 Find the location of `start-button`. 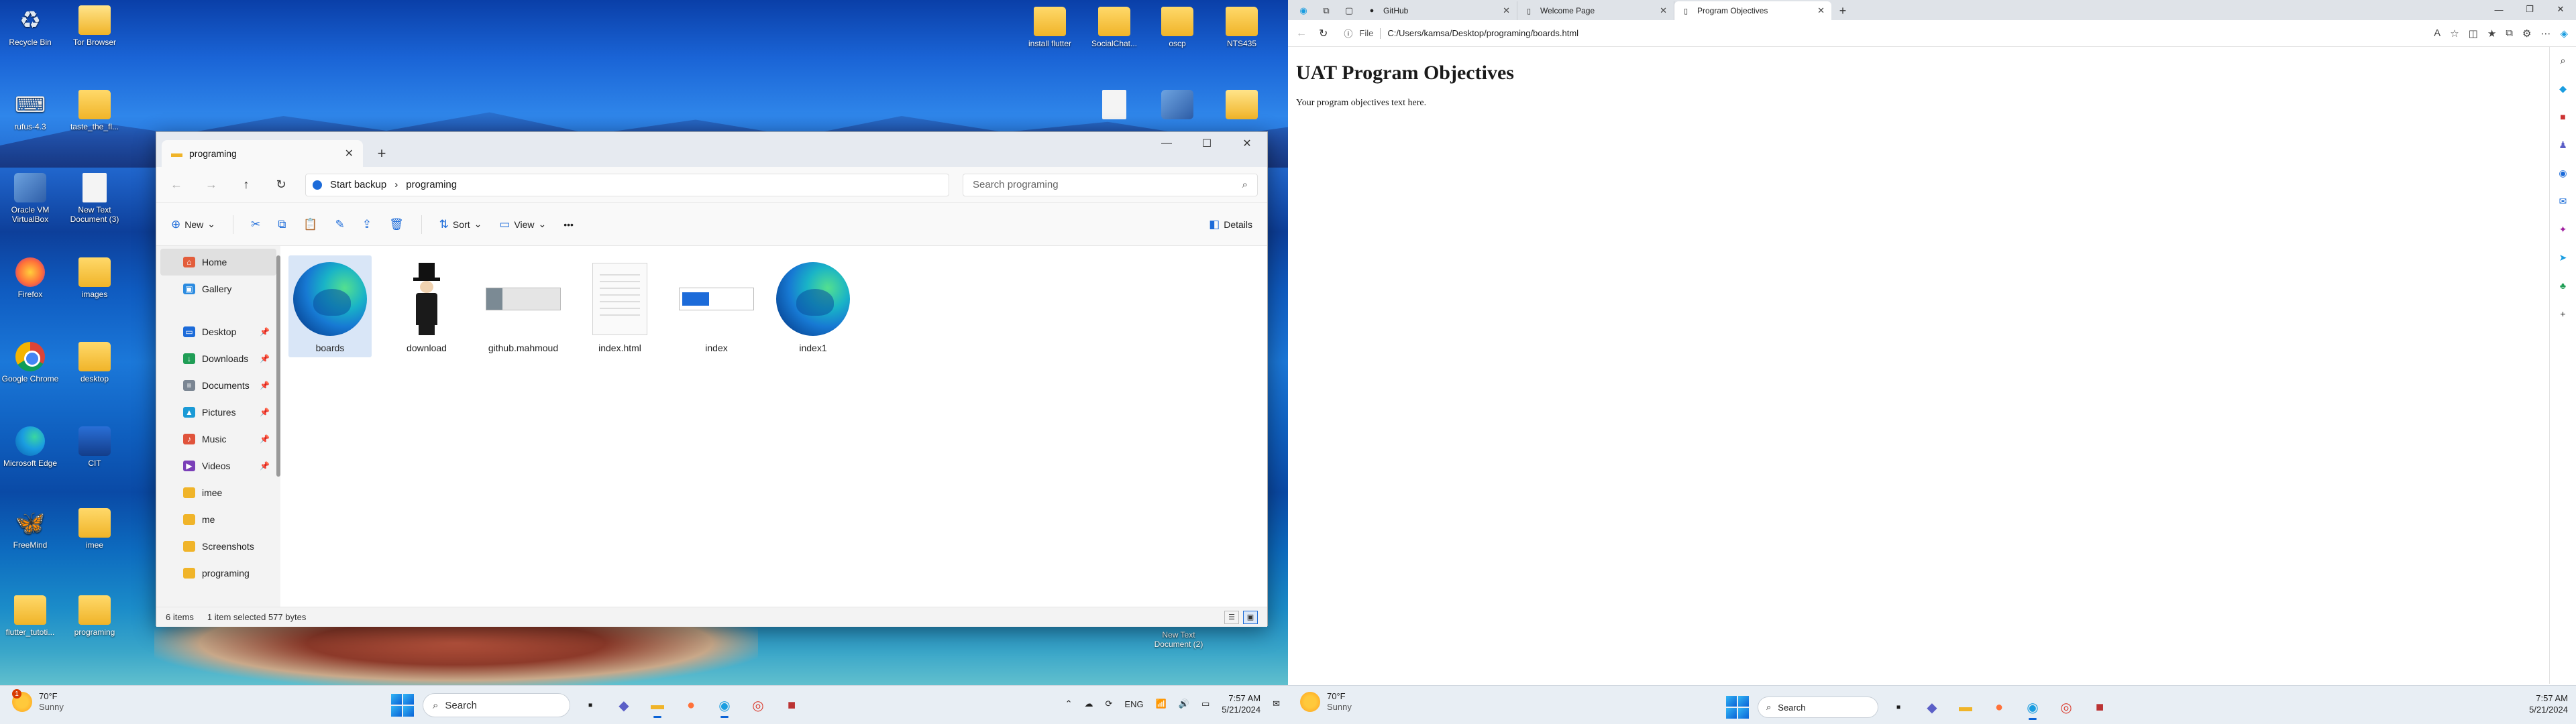

start-button is located at coordinates (402, 705).